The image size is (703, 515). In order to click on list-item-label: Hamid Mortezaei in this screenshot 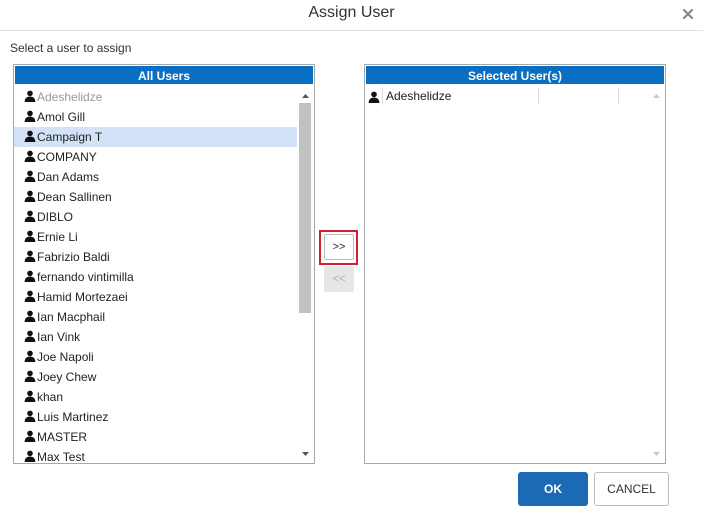, I will do `click(82, 297)`.